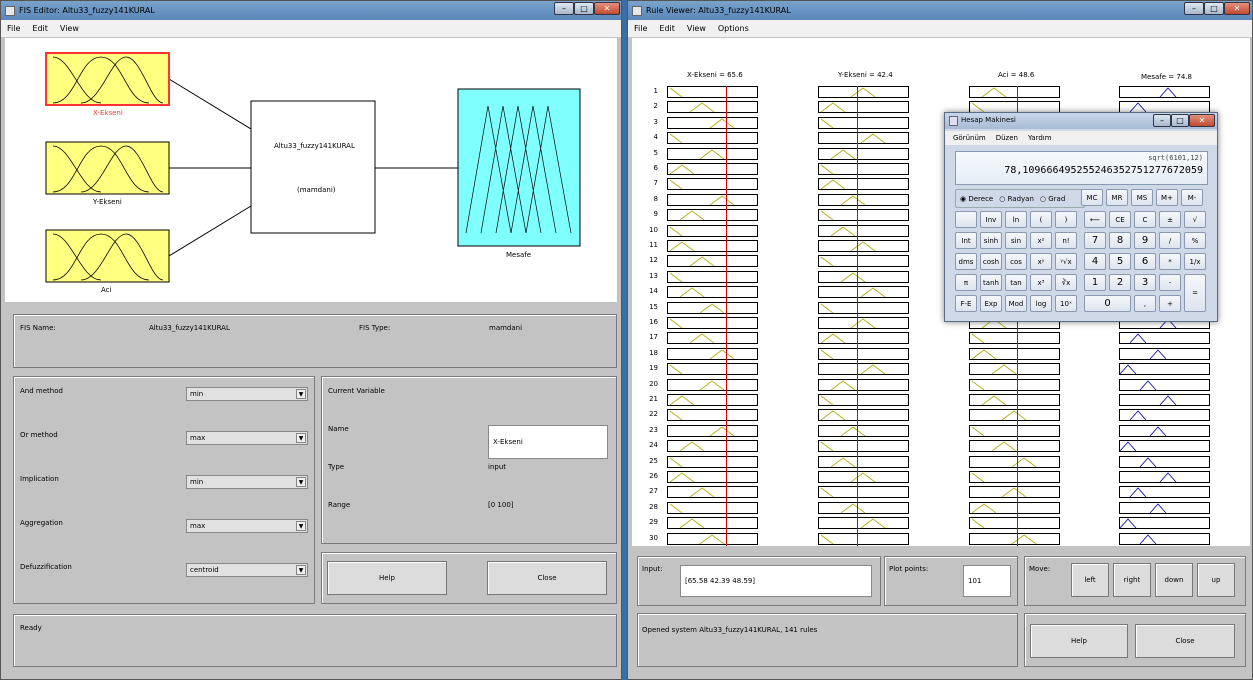 This screenshot has width=1253, height=680. What do you see at coordinates (1145, 261) in the screenshot?
I see `calc-key: 6` at bounding box center [1145, 261].